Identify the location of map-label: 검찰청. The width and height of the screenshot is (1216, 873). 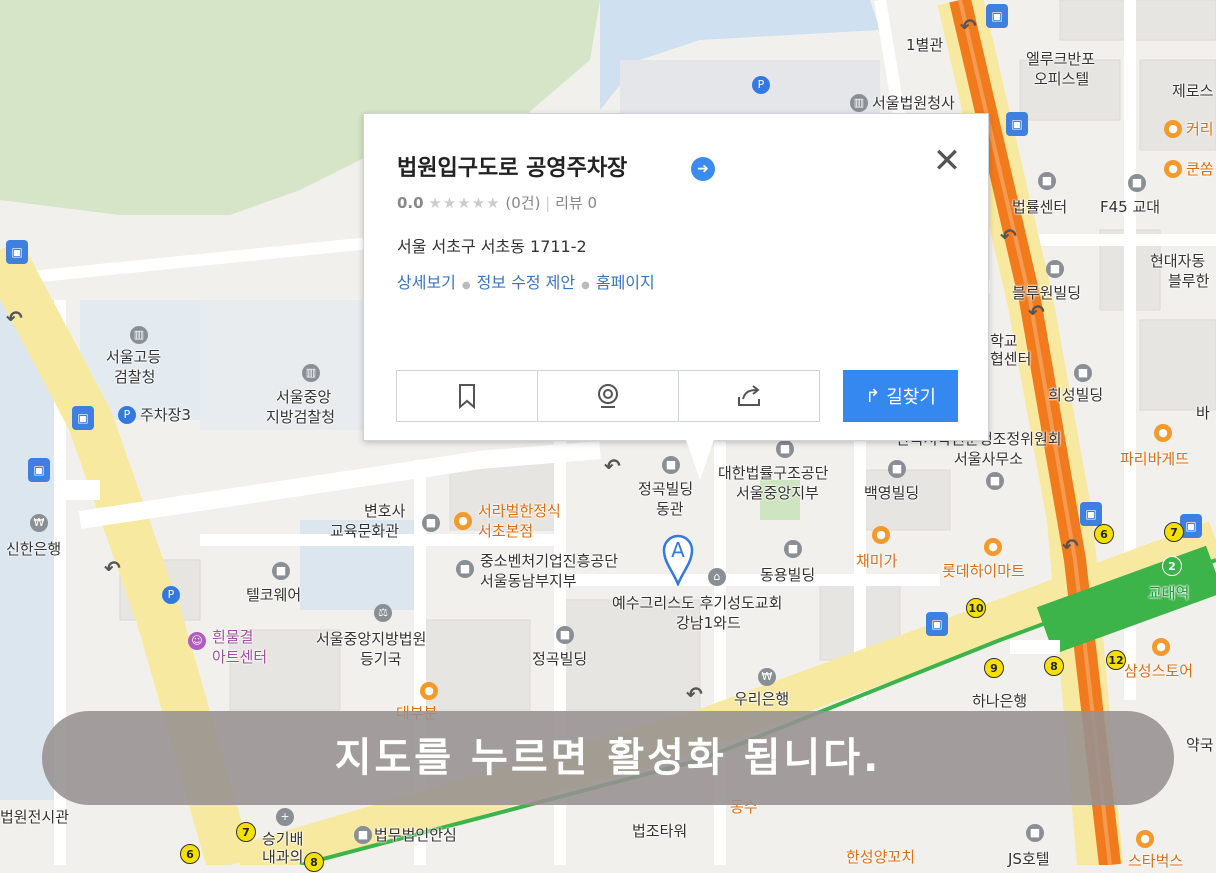
(135, 377).